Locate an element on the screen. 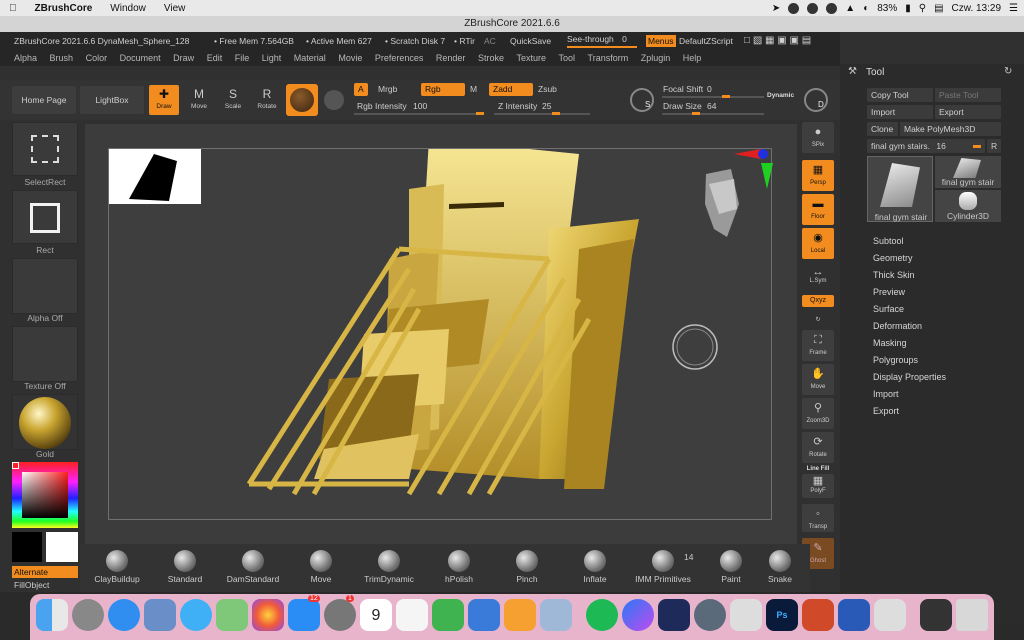 This screenshot has height=640, width=1024. section-masking: Masking is located at coordinates (890, 343).